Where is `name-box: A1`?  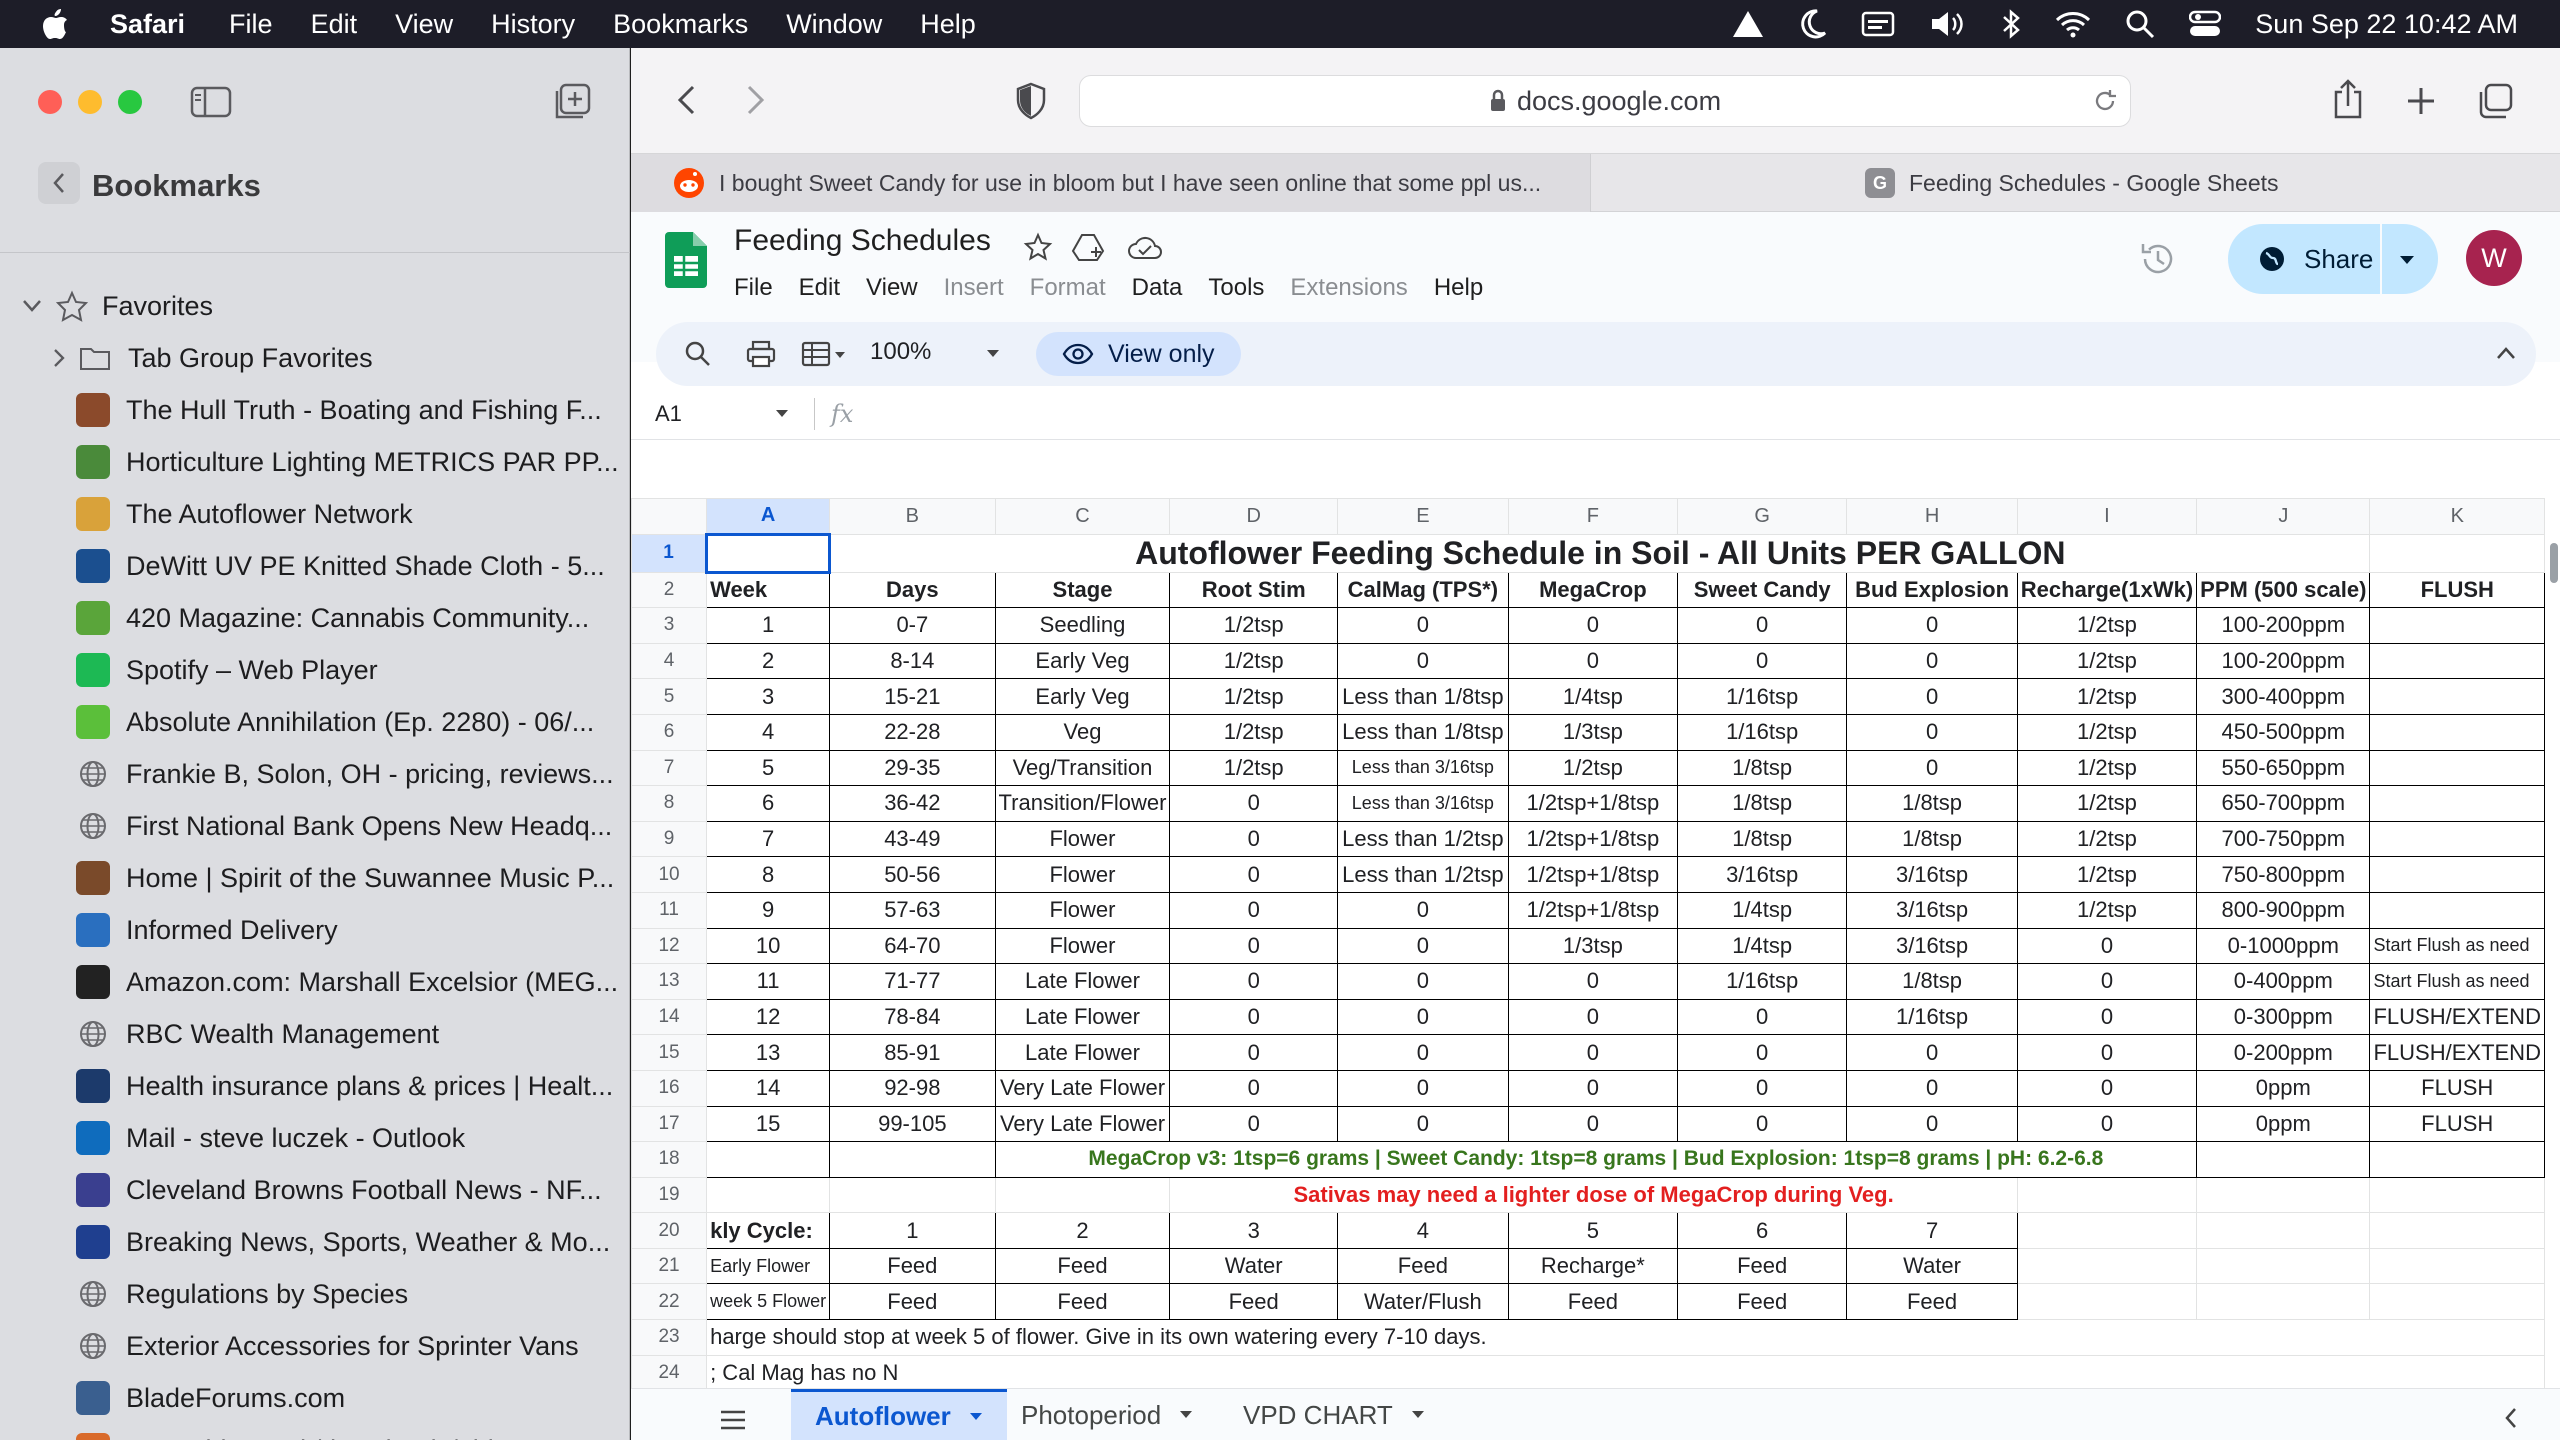 name-box: A1 is located at coordinates (668, 414).